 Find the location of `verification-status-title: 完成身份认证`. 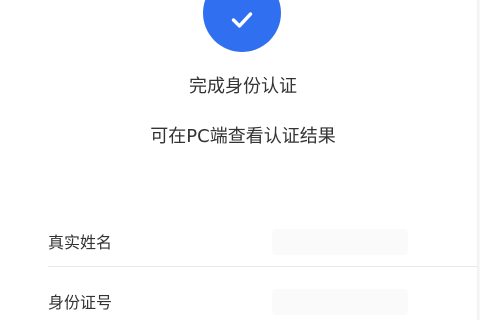

verification-status-title: 完成身份认证 is located at coordinates (243, 86).